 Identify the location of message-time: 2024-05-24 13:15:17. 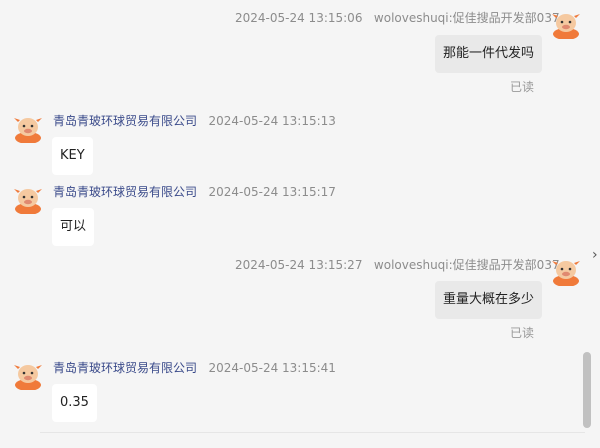
(272, 192).